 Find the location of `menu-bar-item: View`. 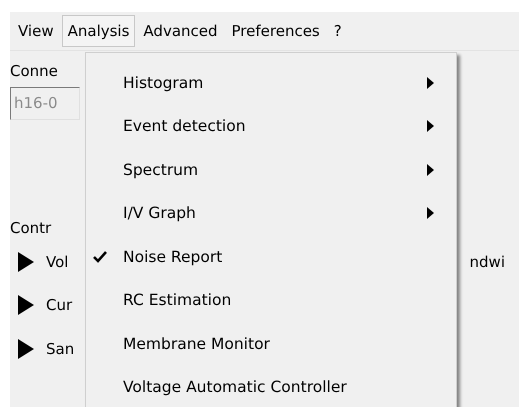

menu-bar-item: View is located at coordinates (36, 31).